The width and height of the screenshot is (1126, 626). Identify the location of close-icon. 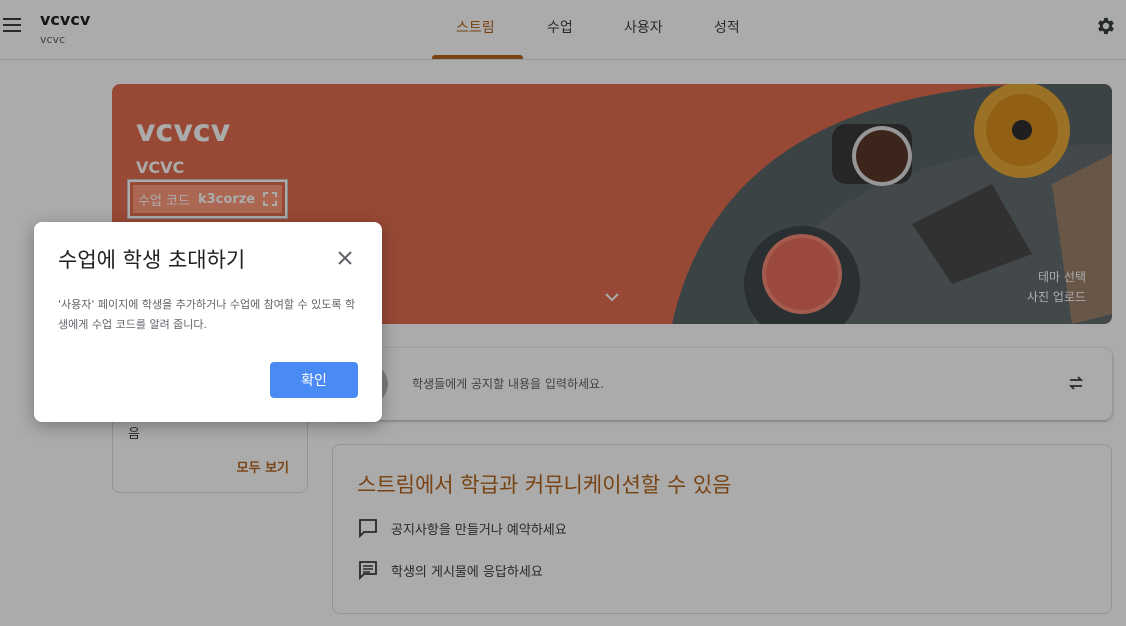
(345, 258).